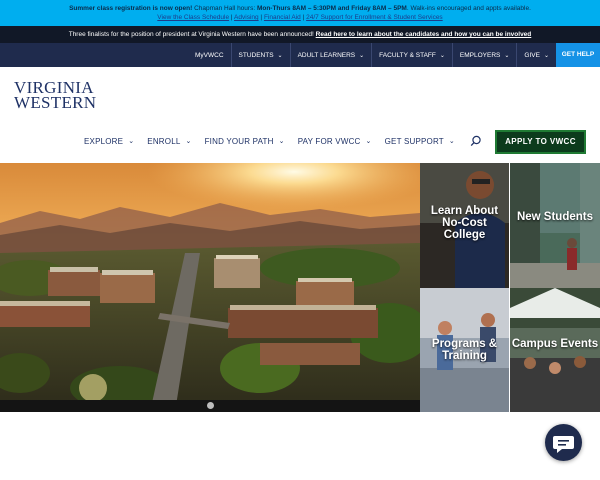 The width and height of the screenshot is (600, 480). Describe the element at coordinates (246, 17) in the screenshot. I see `advising-link: Advising` at that location.